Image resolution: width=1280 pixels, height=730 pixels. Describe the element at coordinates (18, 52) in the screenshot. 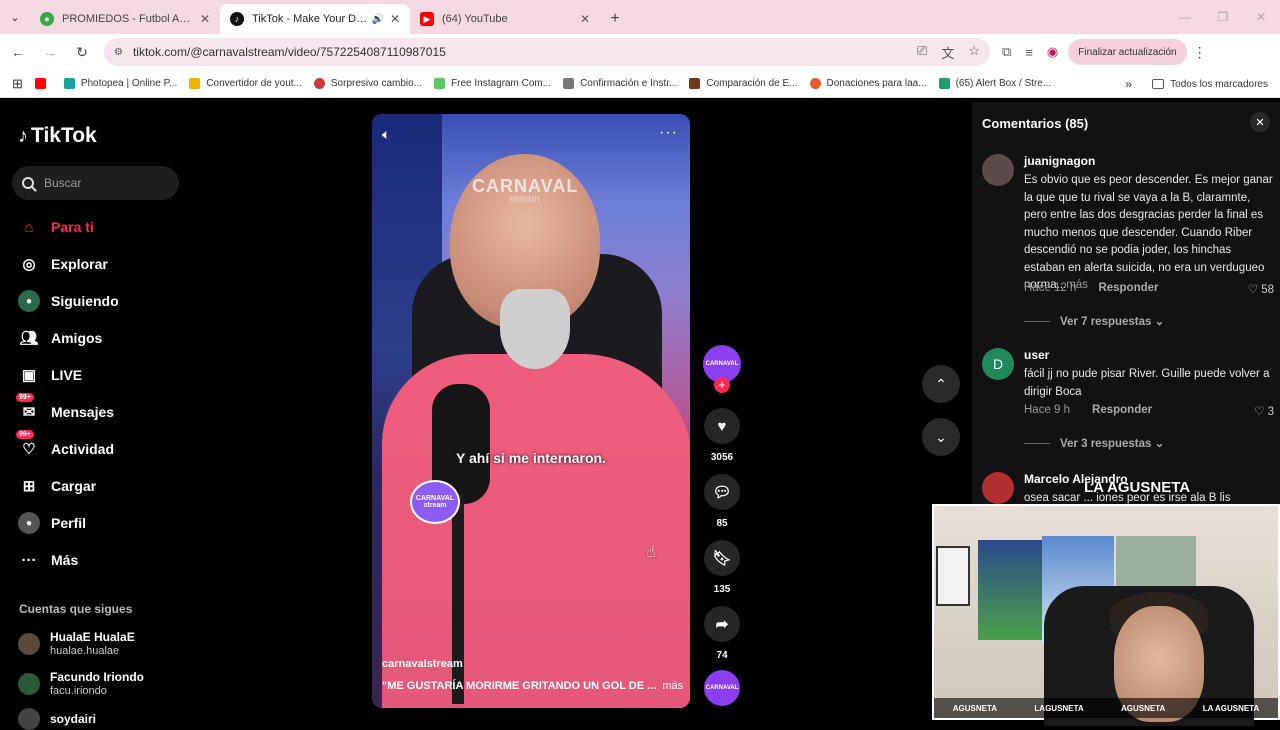

I see `back-arrow-icon: ←` at that location.